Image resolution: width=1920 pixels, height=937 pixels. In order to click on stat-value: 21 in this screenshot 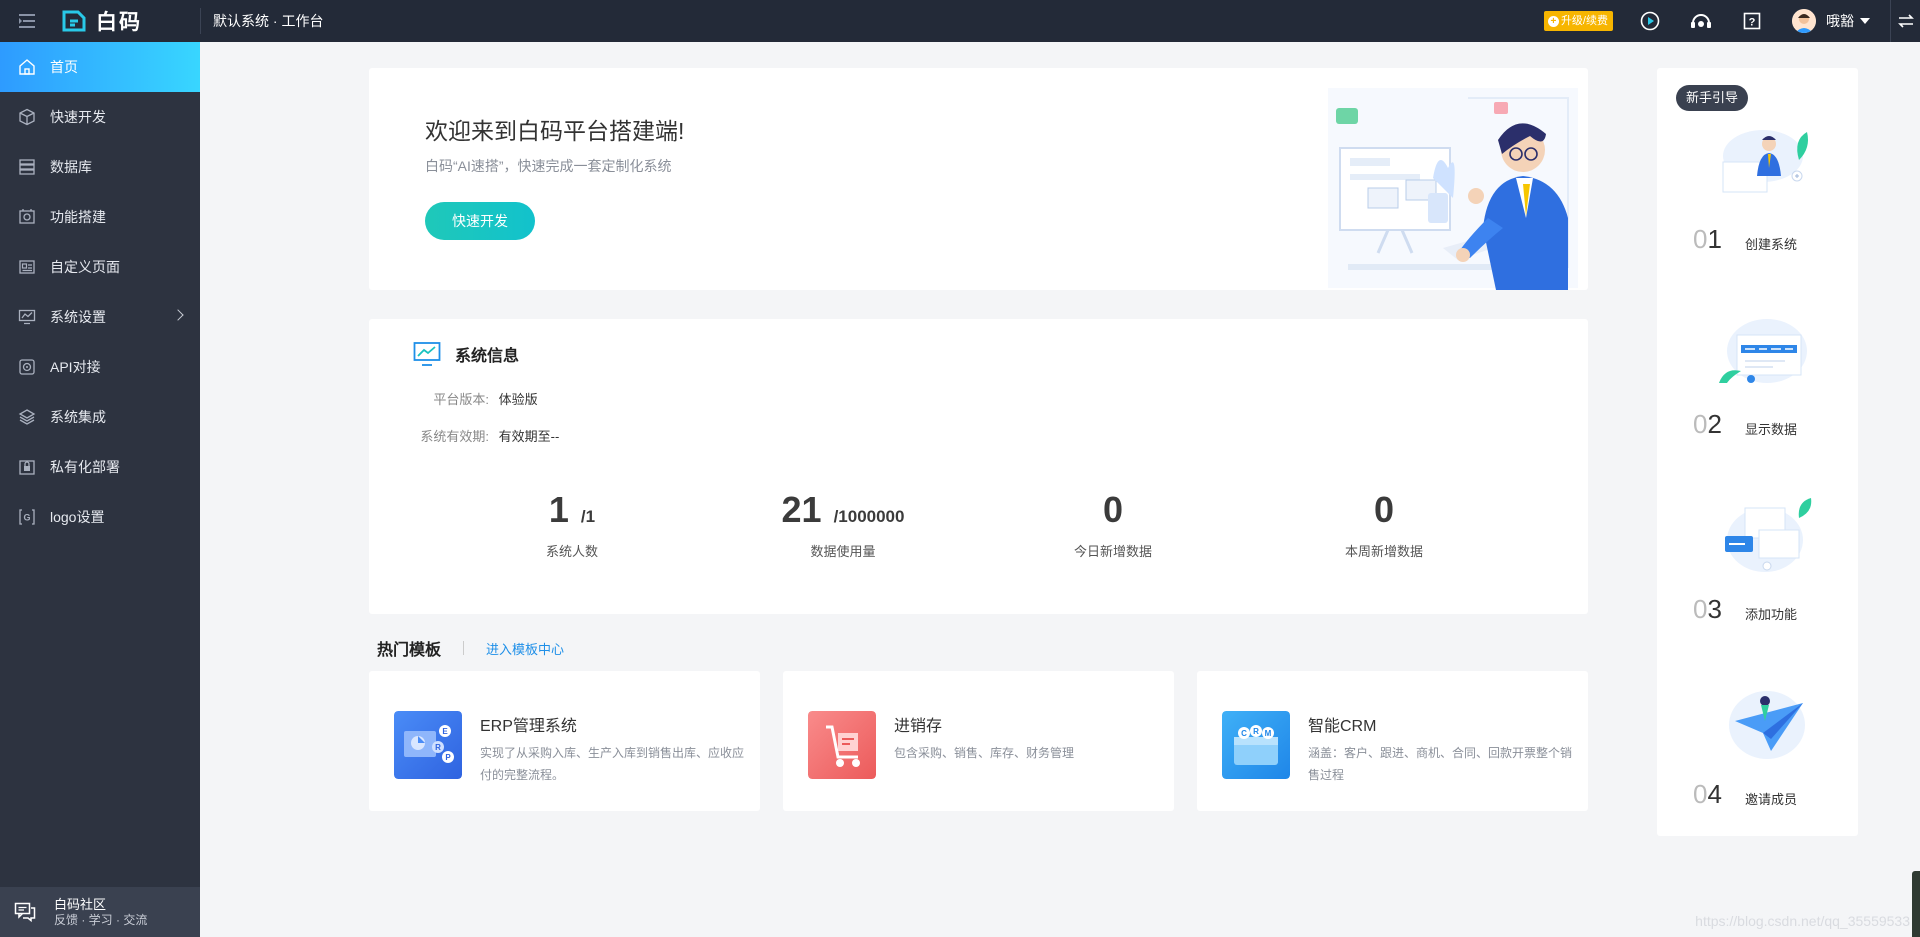, I will do `click(801, 509)`.